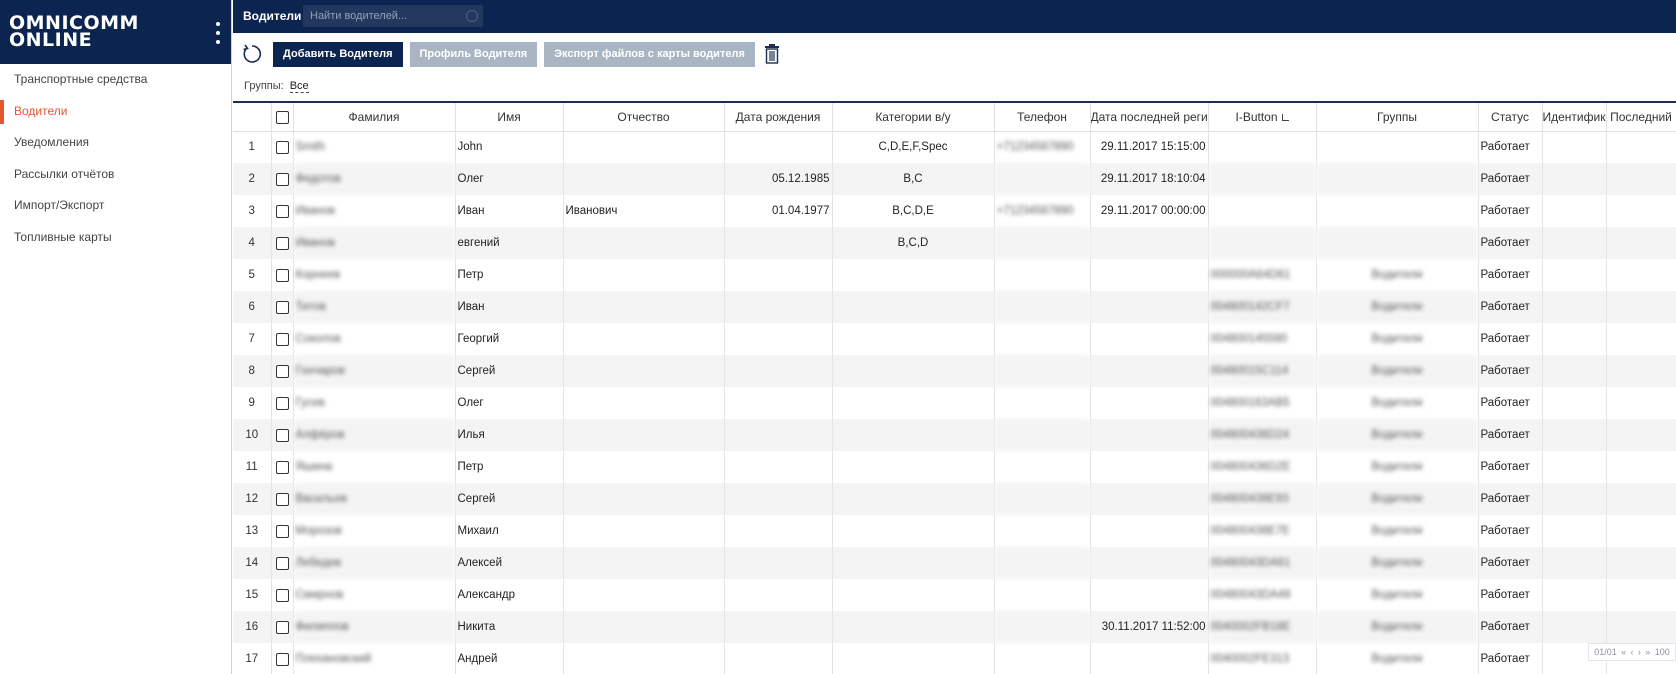  Describe the element at coordinates (644, 307) in the screenshot. I see `cell-patronymic` at that location.